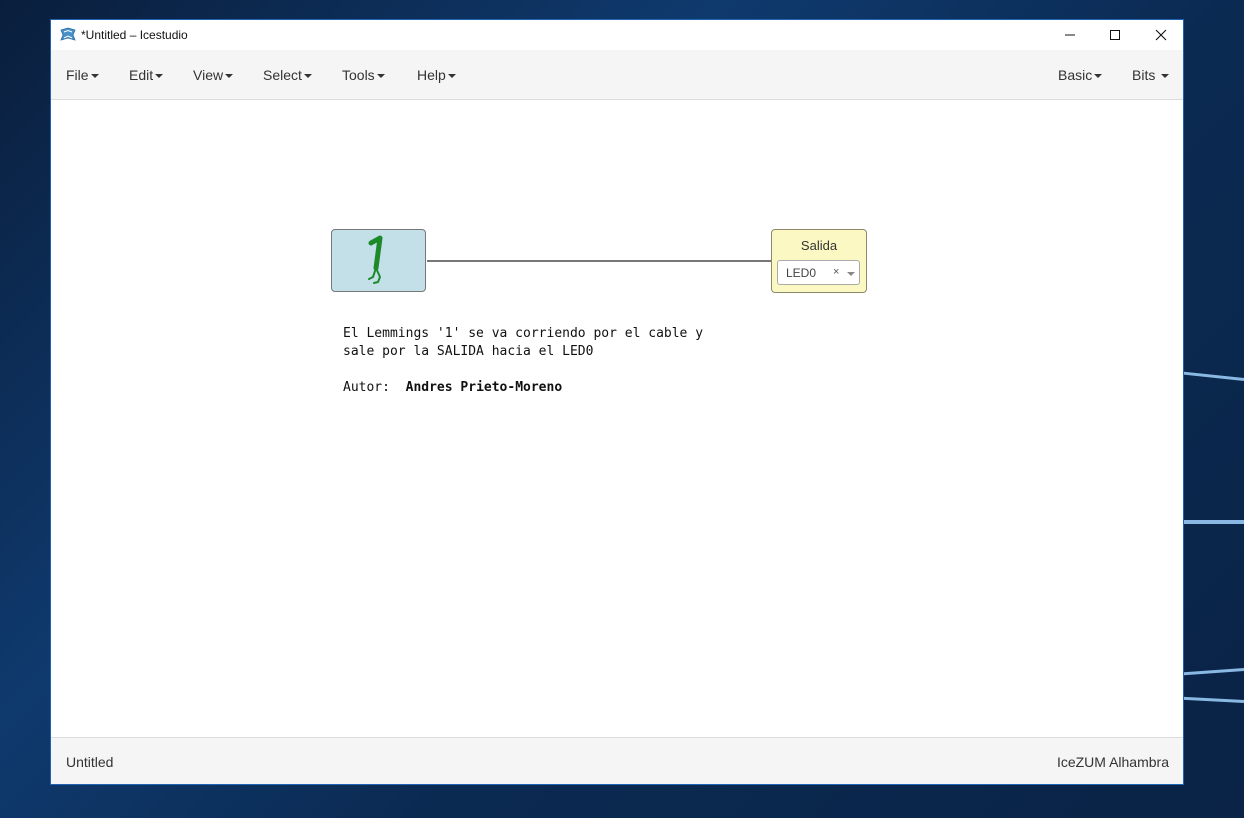  Describe the element at coordinates (1113, 762) in the screenshot. I see `board-name: IceZUM Alhambra` at that location.